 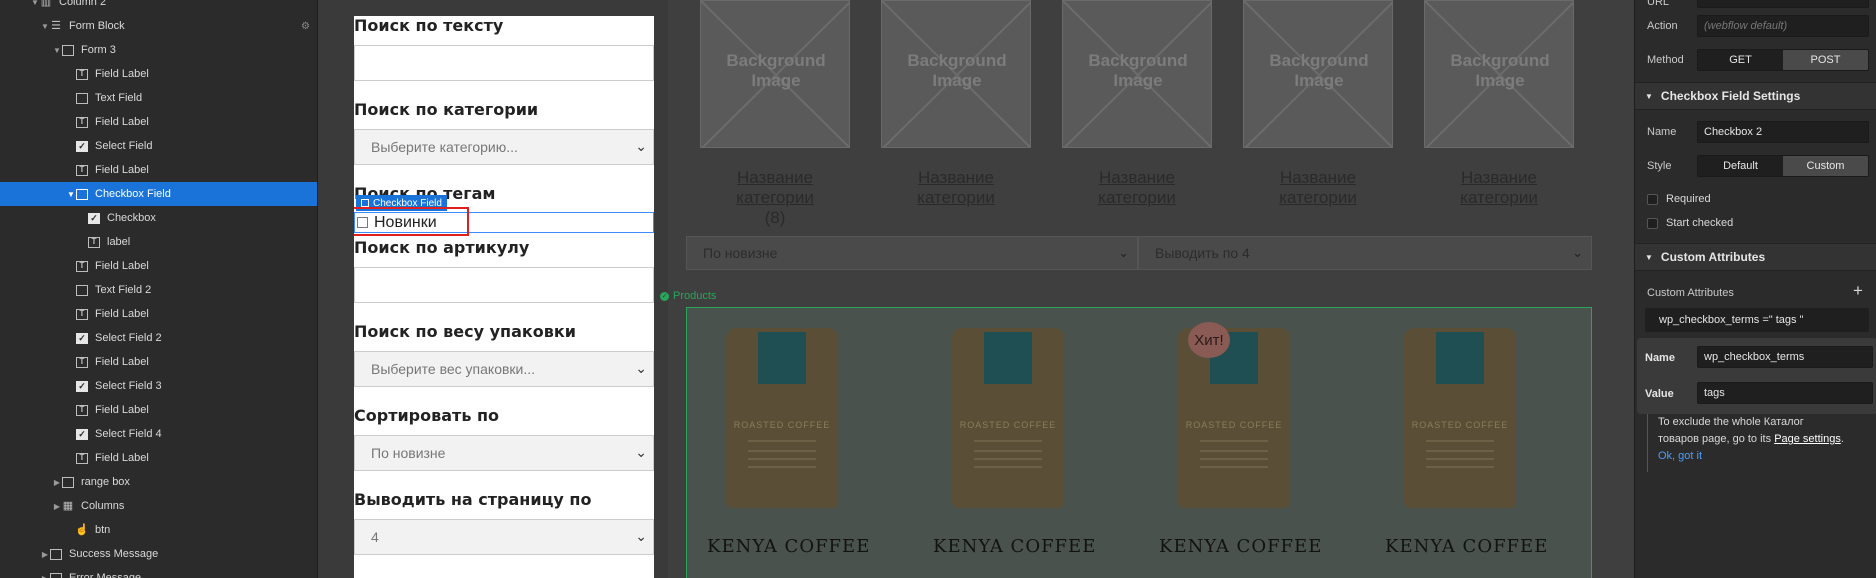 I want to click on navigator-item: ▼ Form 3, so click(x=158, y=50).